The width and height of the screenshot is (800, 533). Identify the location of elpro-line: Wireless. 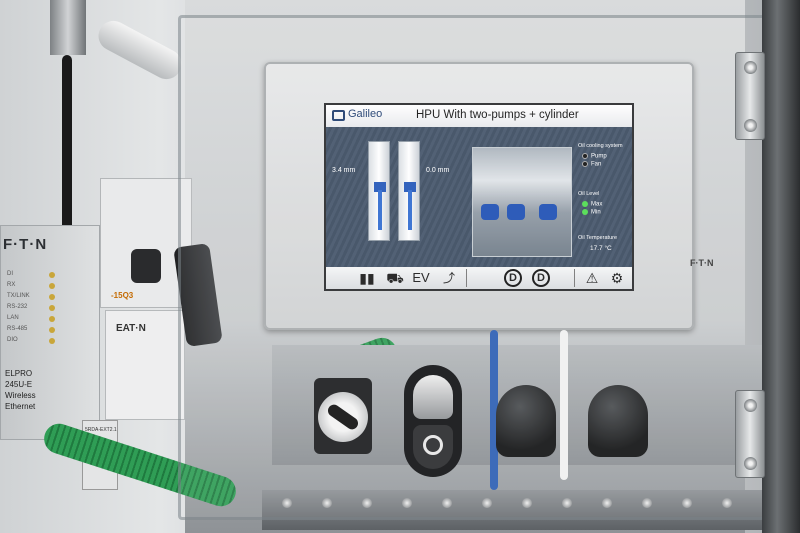
(20, 395).